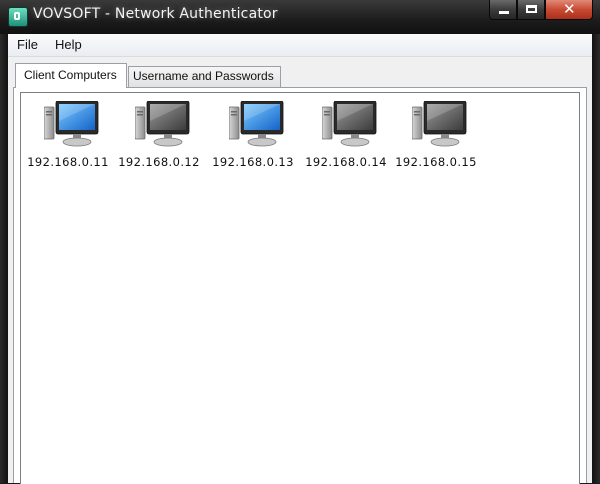 The height and width of the screenshot is (484, 600). Describe the element at coordinates (596, 258) in the screenshot. I see `window-border-right` at that location.